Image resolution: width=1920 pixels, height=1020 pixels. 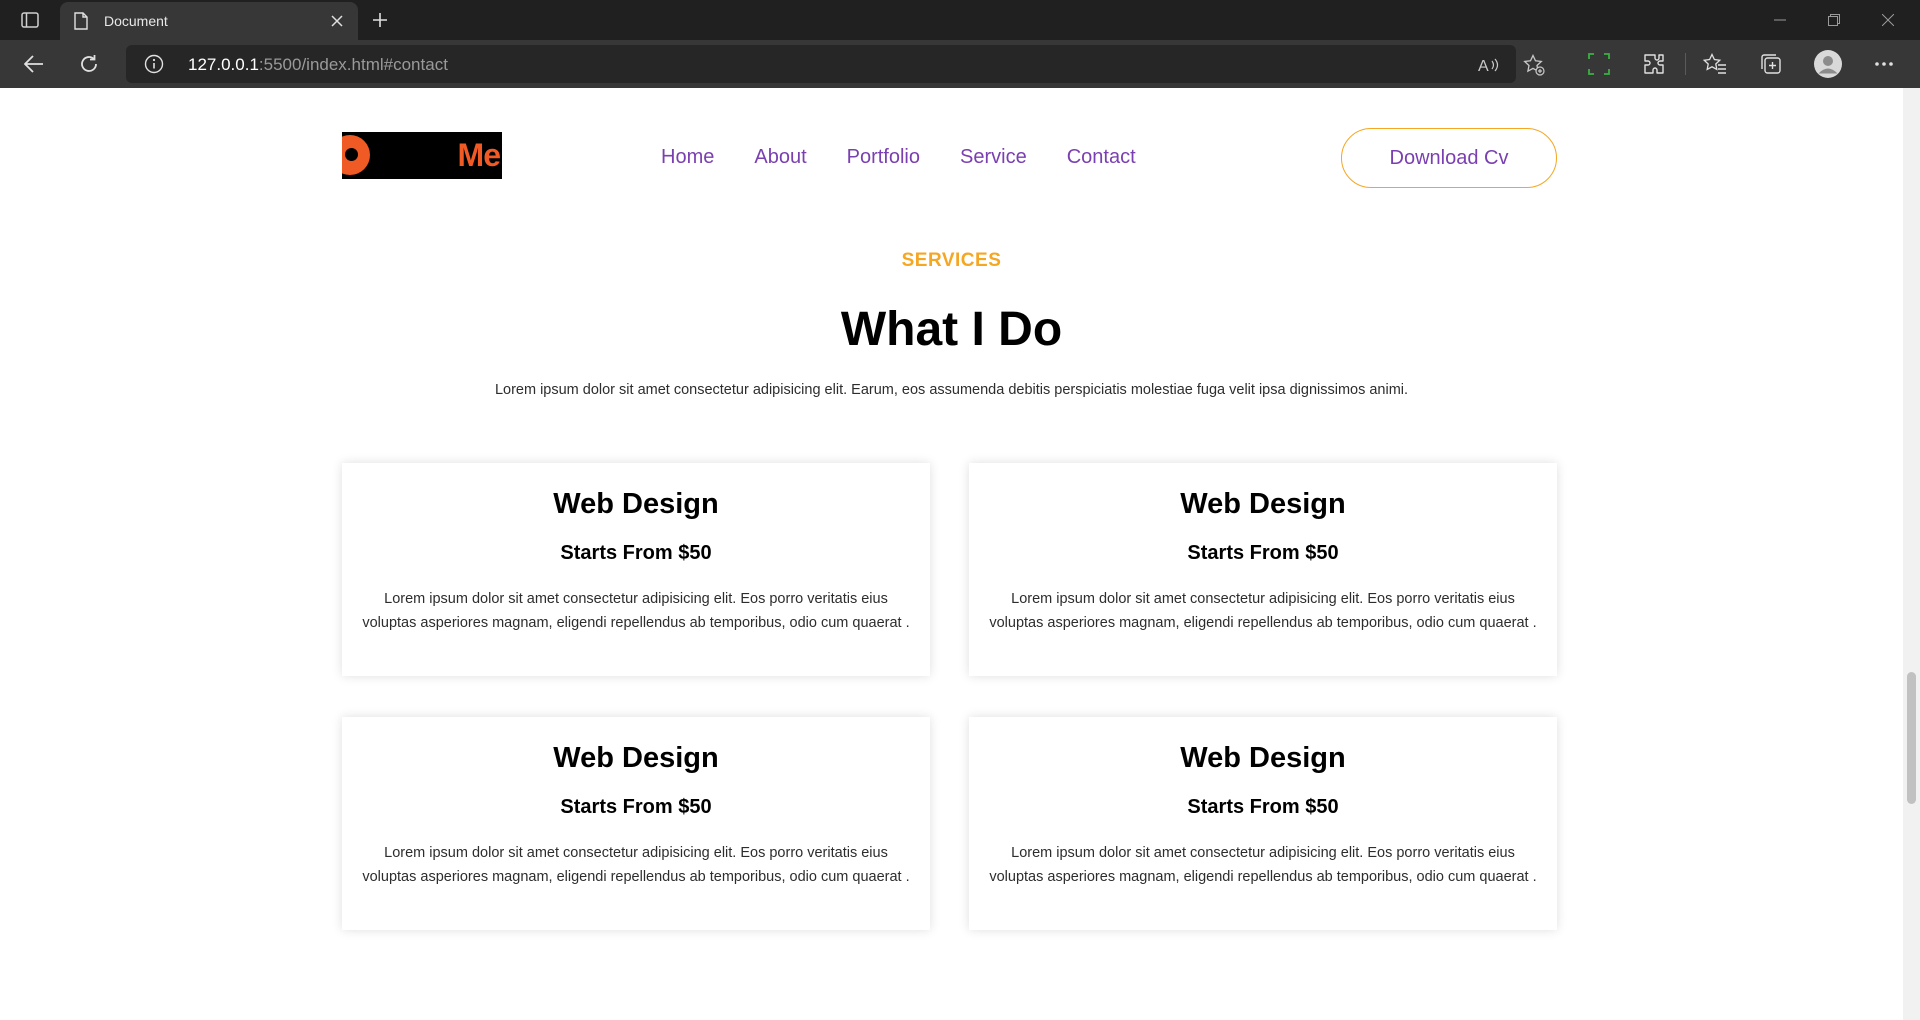 What do you see at coordinates (951, 329) in the screenshot?
I see `section-heading: What I Do` at bounding box center [951, 329].